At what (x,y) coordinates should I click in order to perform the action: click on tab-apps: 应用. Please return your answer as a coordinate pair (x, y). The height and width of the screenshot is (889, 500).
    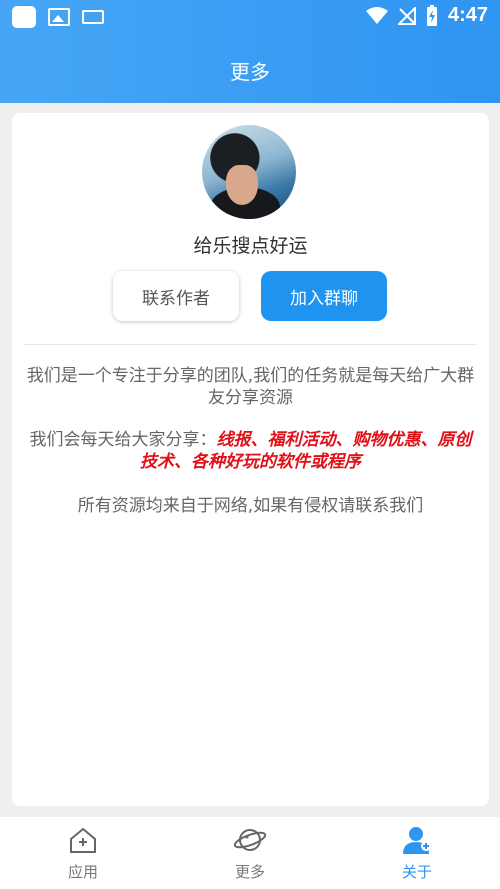
    Looking at the image, I should click on (83, 853).